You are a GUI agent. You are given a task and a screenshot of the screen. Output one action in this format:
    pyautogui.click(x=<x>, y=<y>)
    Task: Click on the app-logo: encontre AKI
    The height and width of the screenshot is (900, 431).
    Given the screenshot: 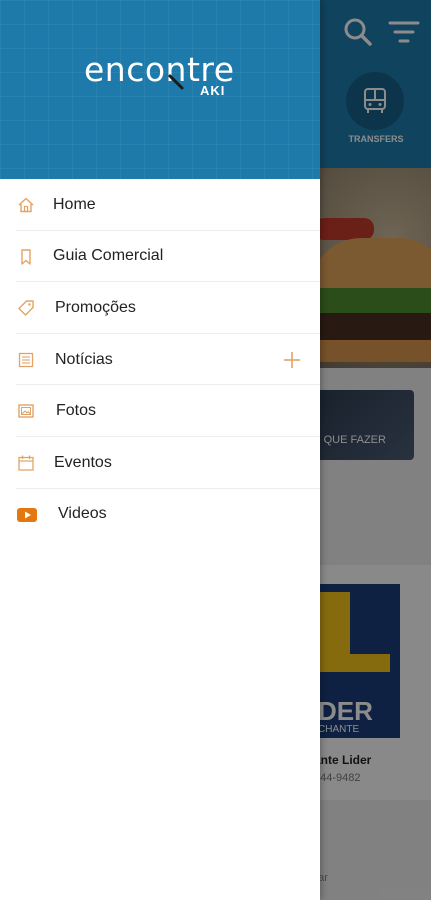 What is the action you would take?
    pyautogui.click(x=159, y=74)
    